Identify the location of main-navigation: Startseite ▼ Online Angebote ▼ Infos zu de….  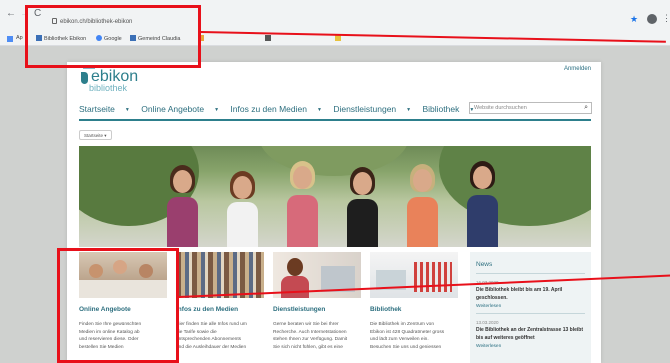
(281, 110).